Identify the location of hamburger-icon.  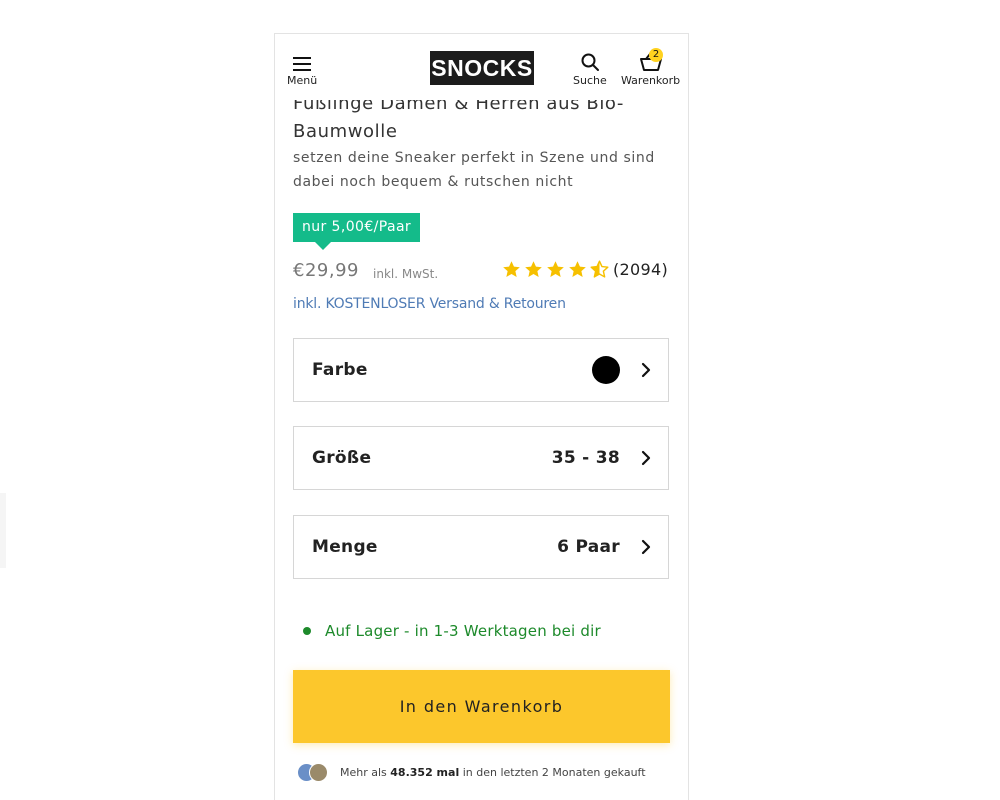
(302, 64).